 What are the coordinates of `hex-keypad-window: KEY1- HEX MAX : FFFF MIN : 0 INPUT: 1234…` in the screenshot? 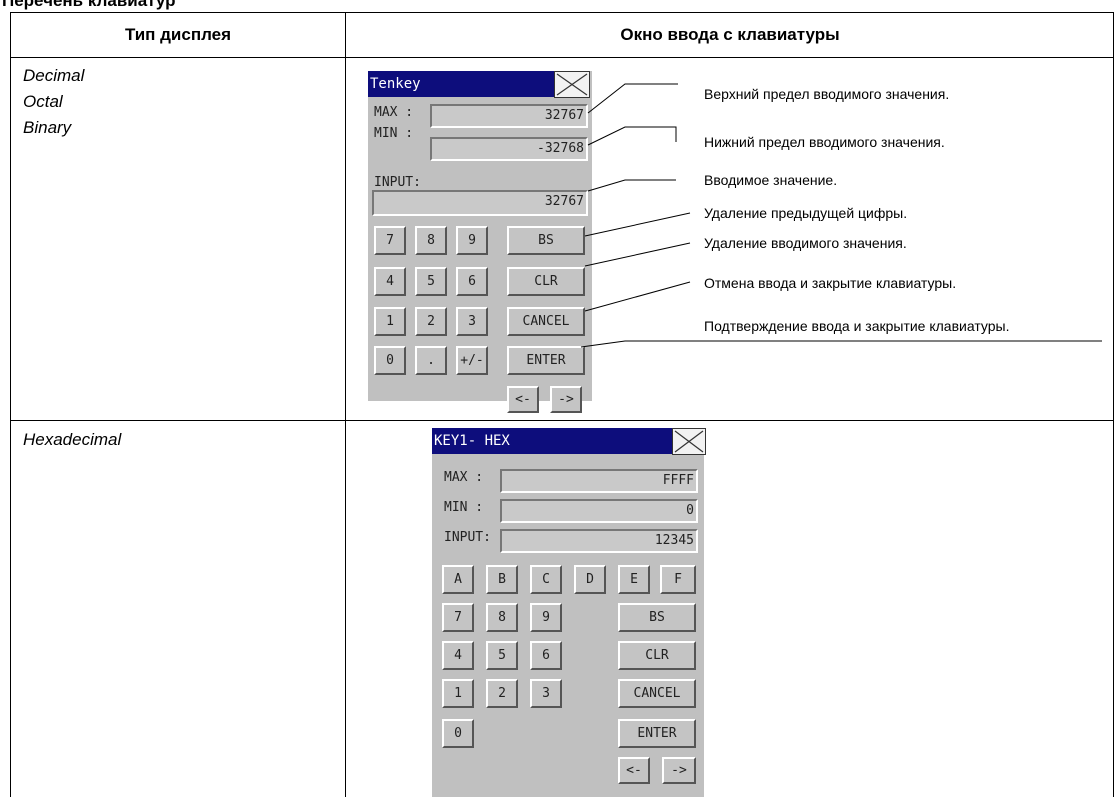 It's located at (569, 612).